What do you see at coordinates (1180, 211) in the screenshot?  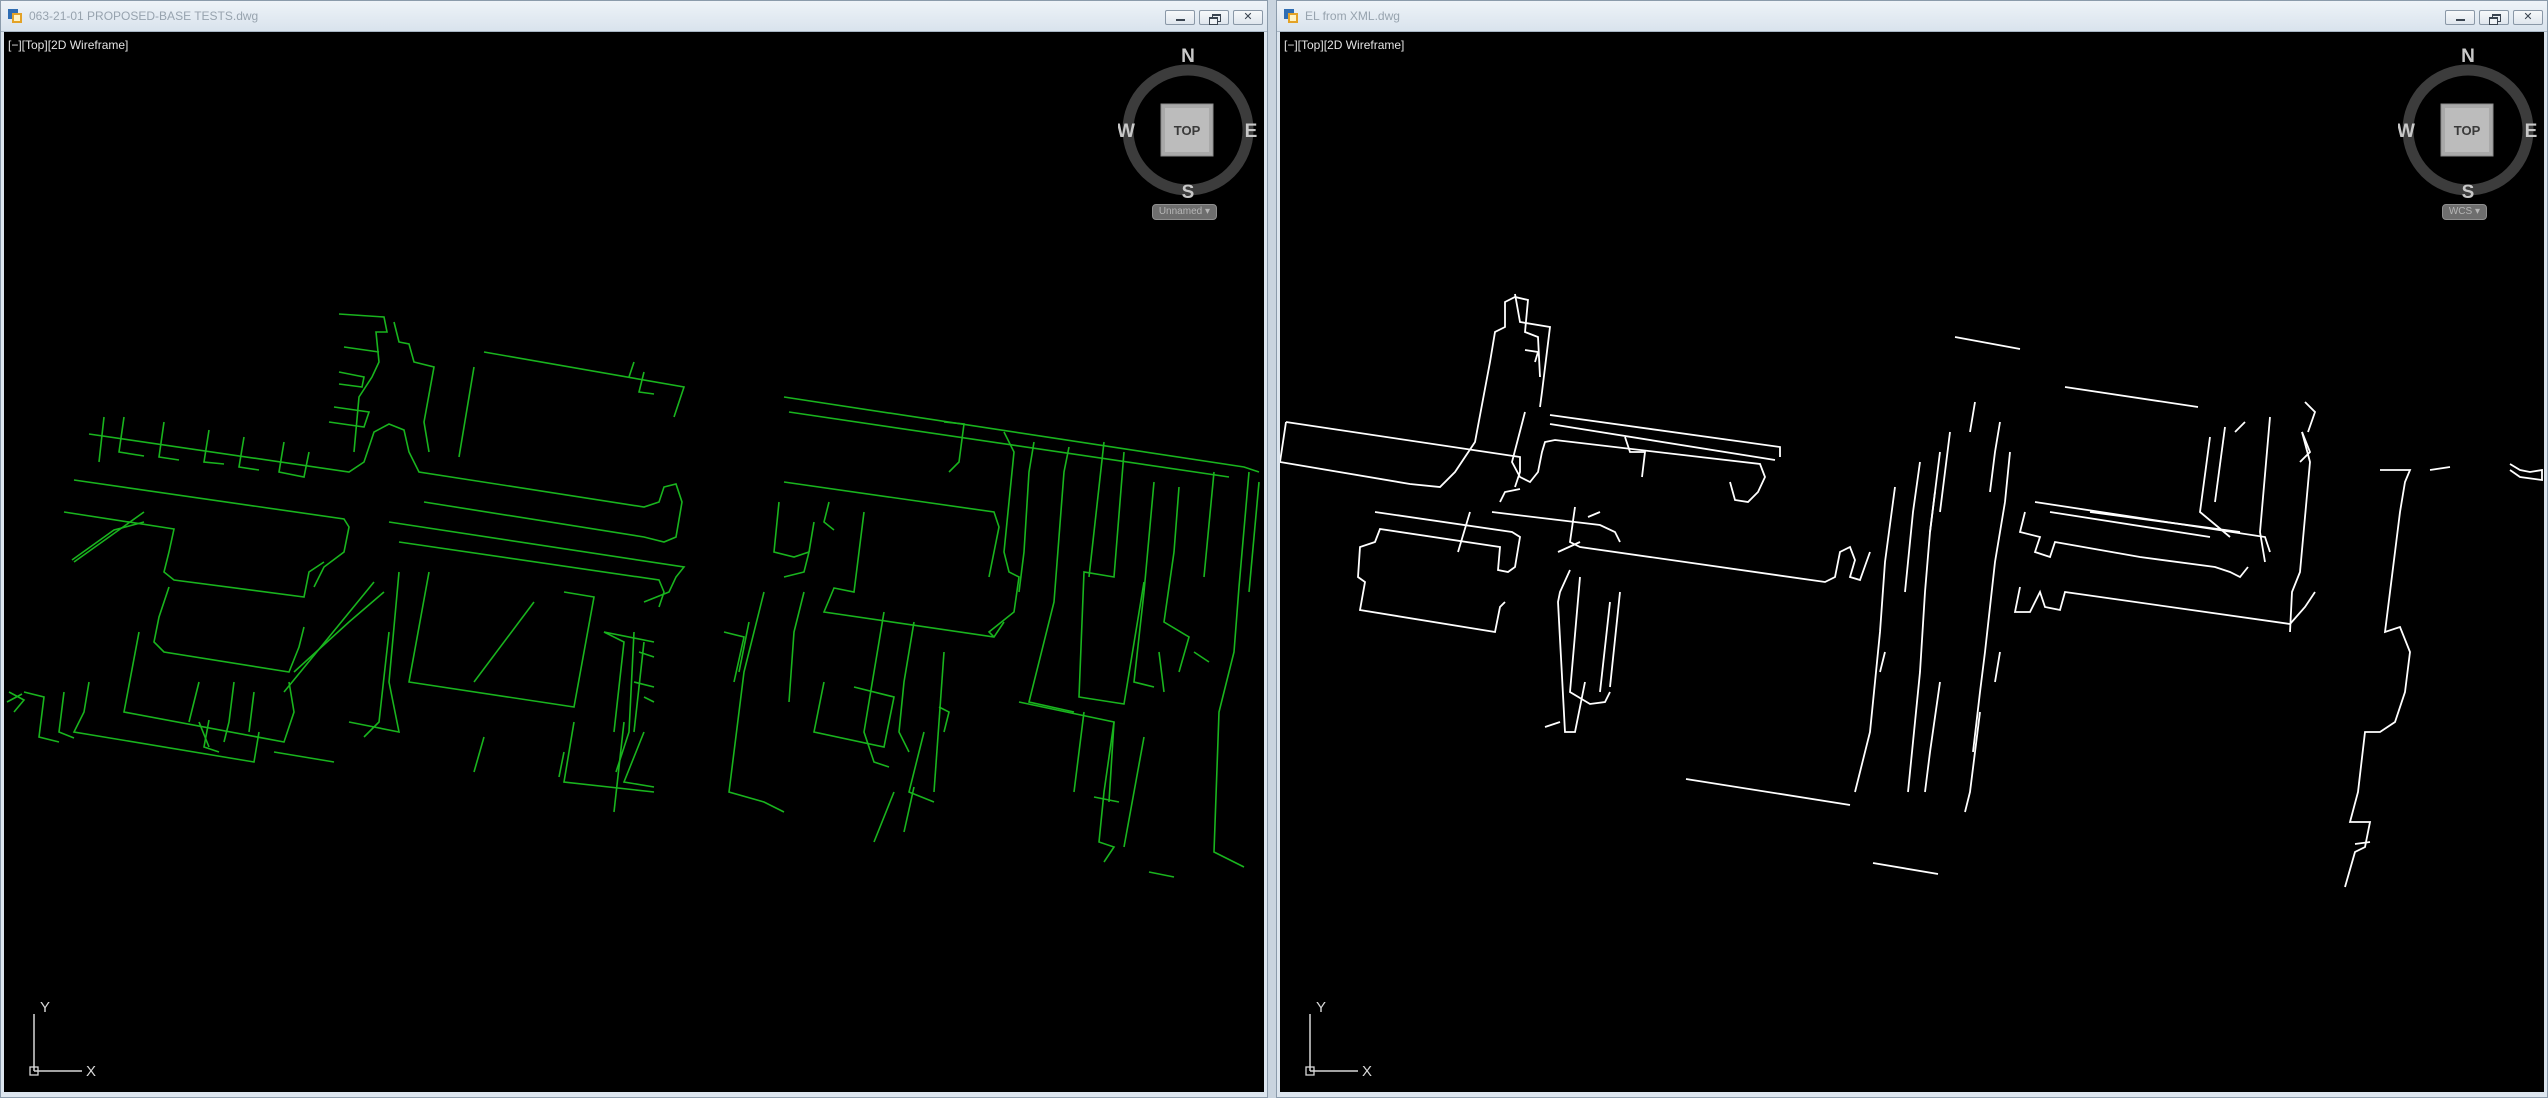 I see `ucs-menu-label: Unnamed` at bounding box center [1180, 211].